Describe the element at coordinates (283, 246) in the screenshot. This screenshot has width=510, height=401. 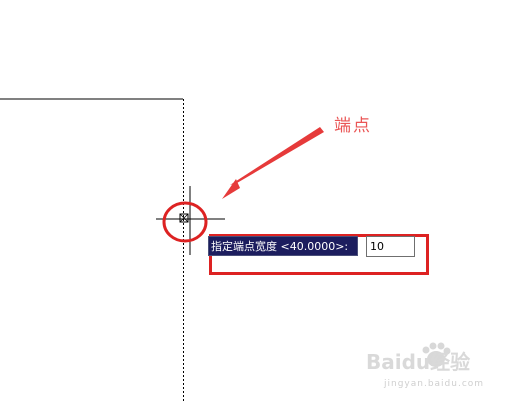
I see `command-prompt-label: 指定端点宽度 <40.0000>:` at that location.